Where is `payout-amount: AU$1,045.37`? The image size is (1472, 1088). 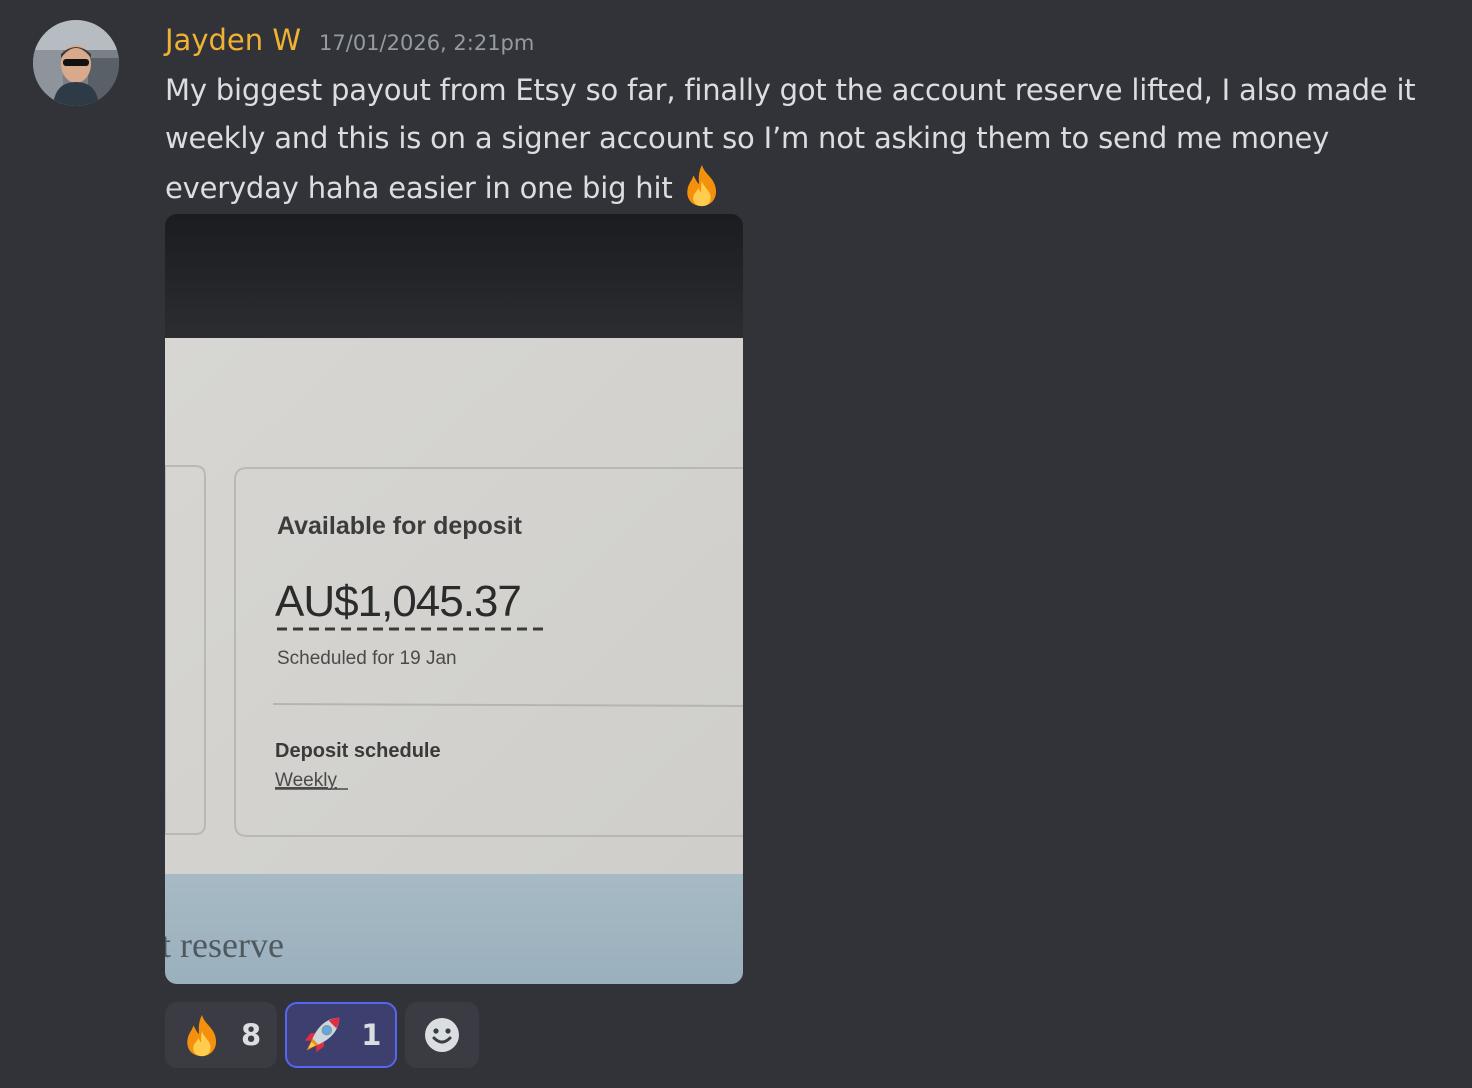 payout-amount: AU$1,045.37 is located at coordinates (398, 601).